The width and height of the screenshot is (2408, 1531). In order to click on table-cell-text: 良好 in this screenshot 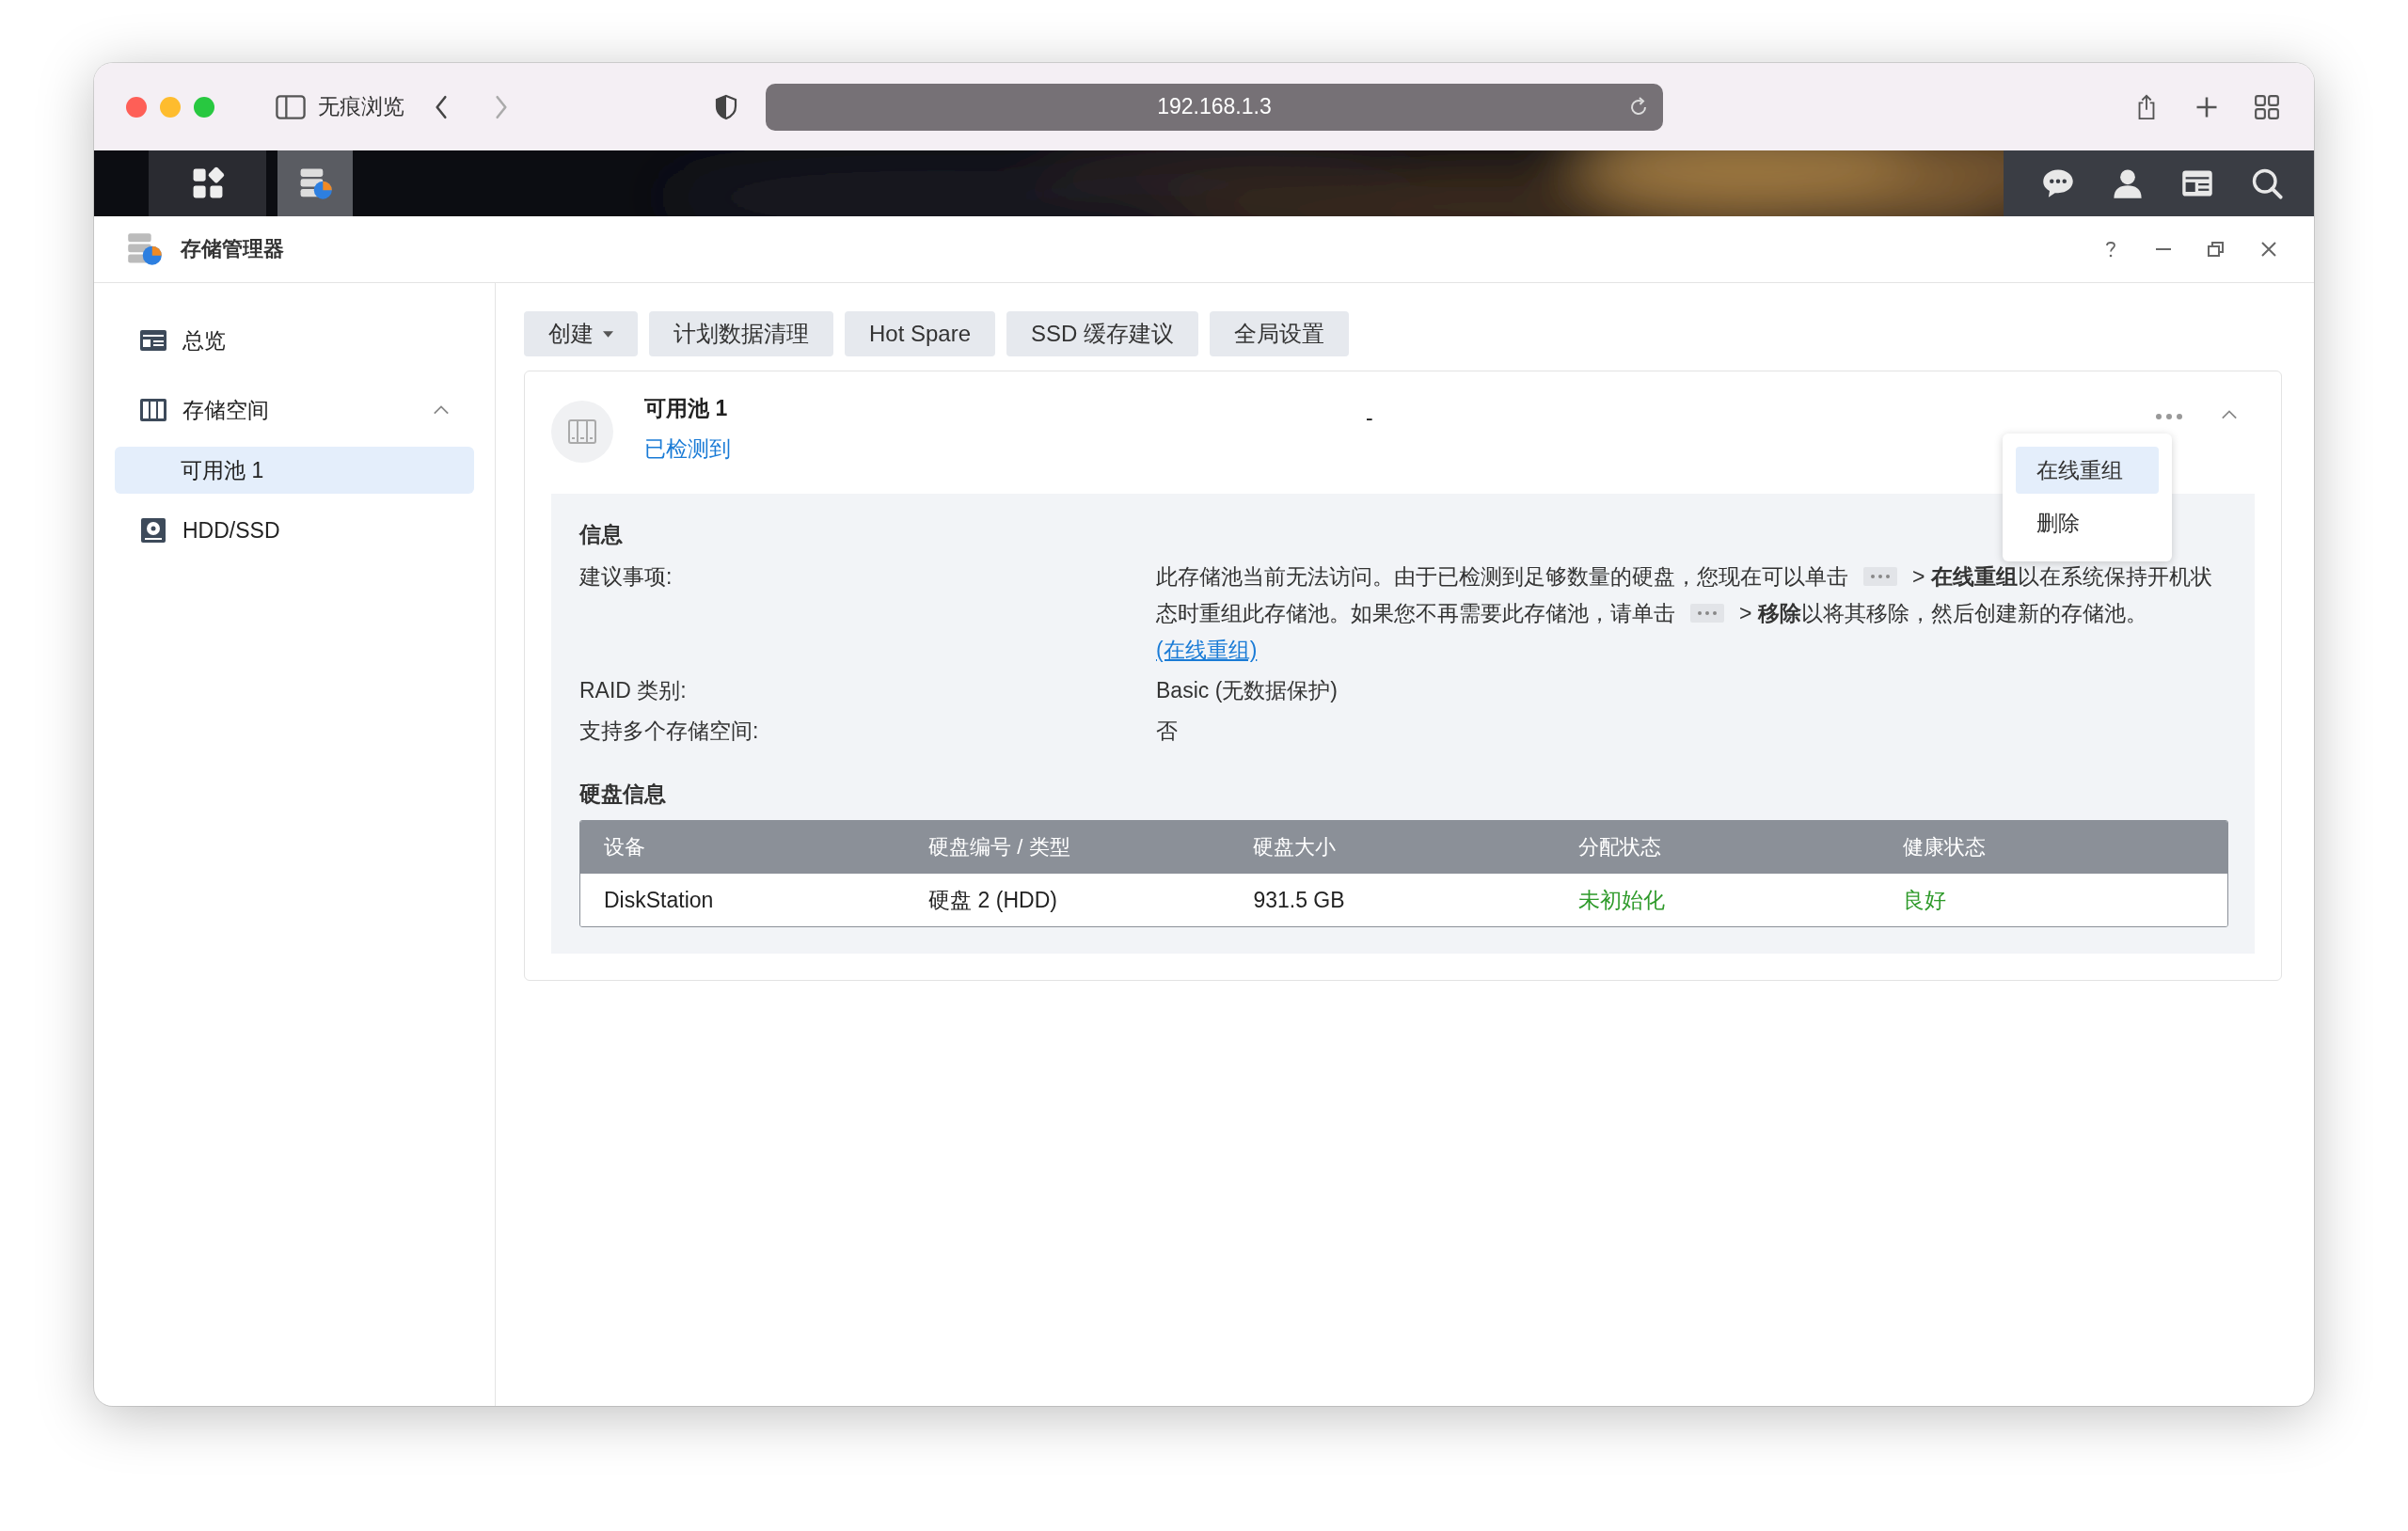, I will do `click(1925, 900)`.